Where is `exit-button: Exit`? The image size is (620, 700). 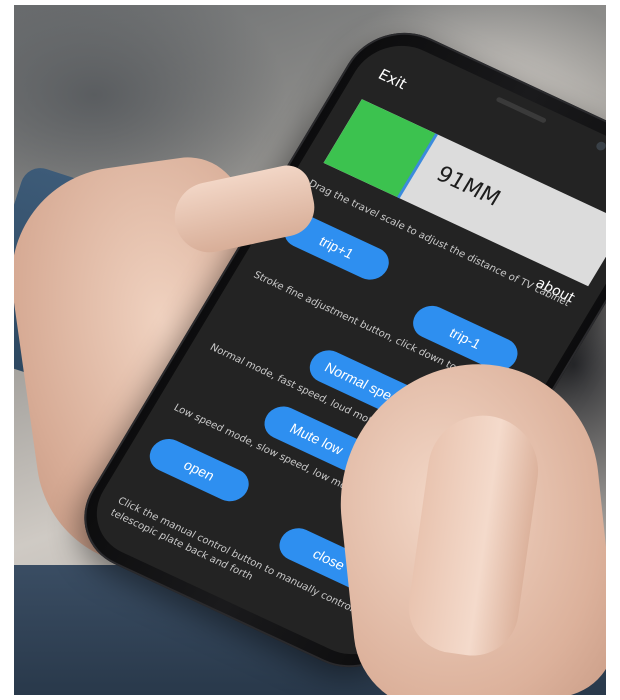
exit-button: Exit is located at coordinates (392, 79).